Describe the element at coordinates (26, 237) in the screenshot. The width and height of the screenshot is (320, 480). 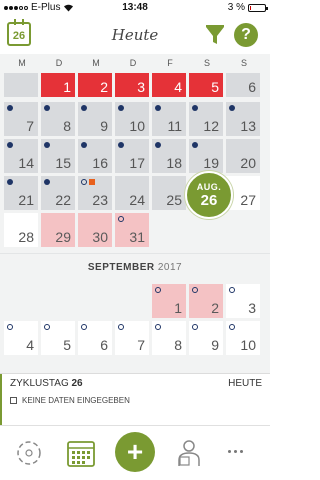
I see `day-number: 28` at that location.